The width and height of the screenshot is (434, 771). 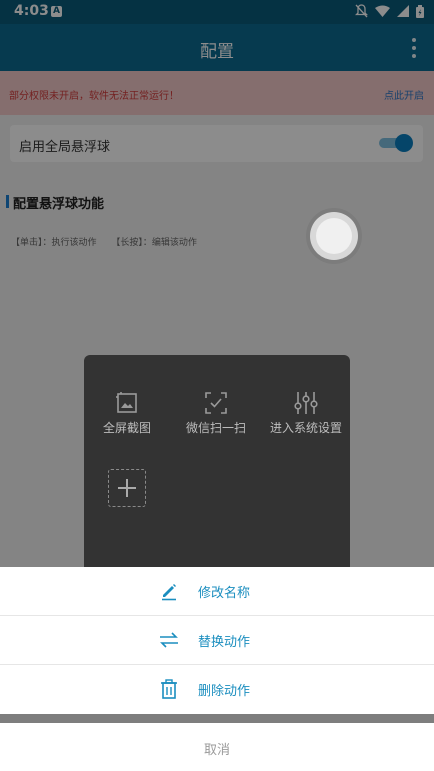 I want to click on sheet-item-label: 替换动作, so click(x=224, y=642).